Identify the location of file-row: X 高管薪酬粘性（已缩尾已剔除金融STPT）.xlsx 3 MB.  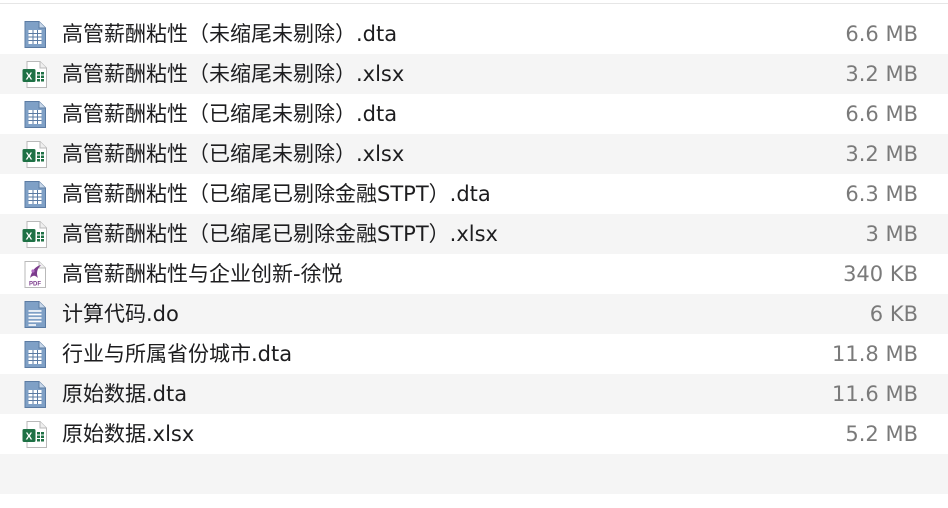
(474, 234).